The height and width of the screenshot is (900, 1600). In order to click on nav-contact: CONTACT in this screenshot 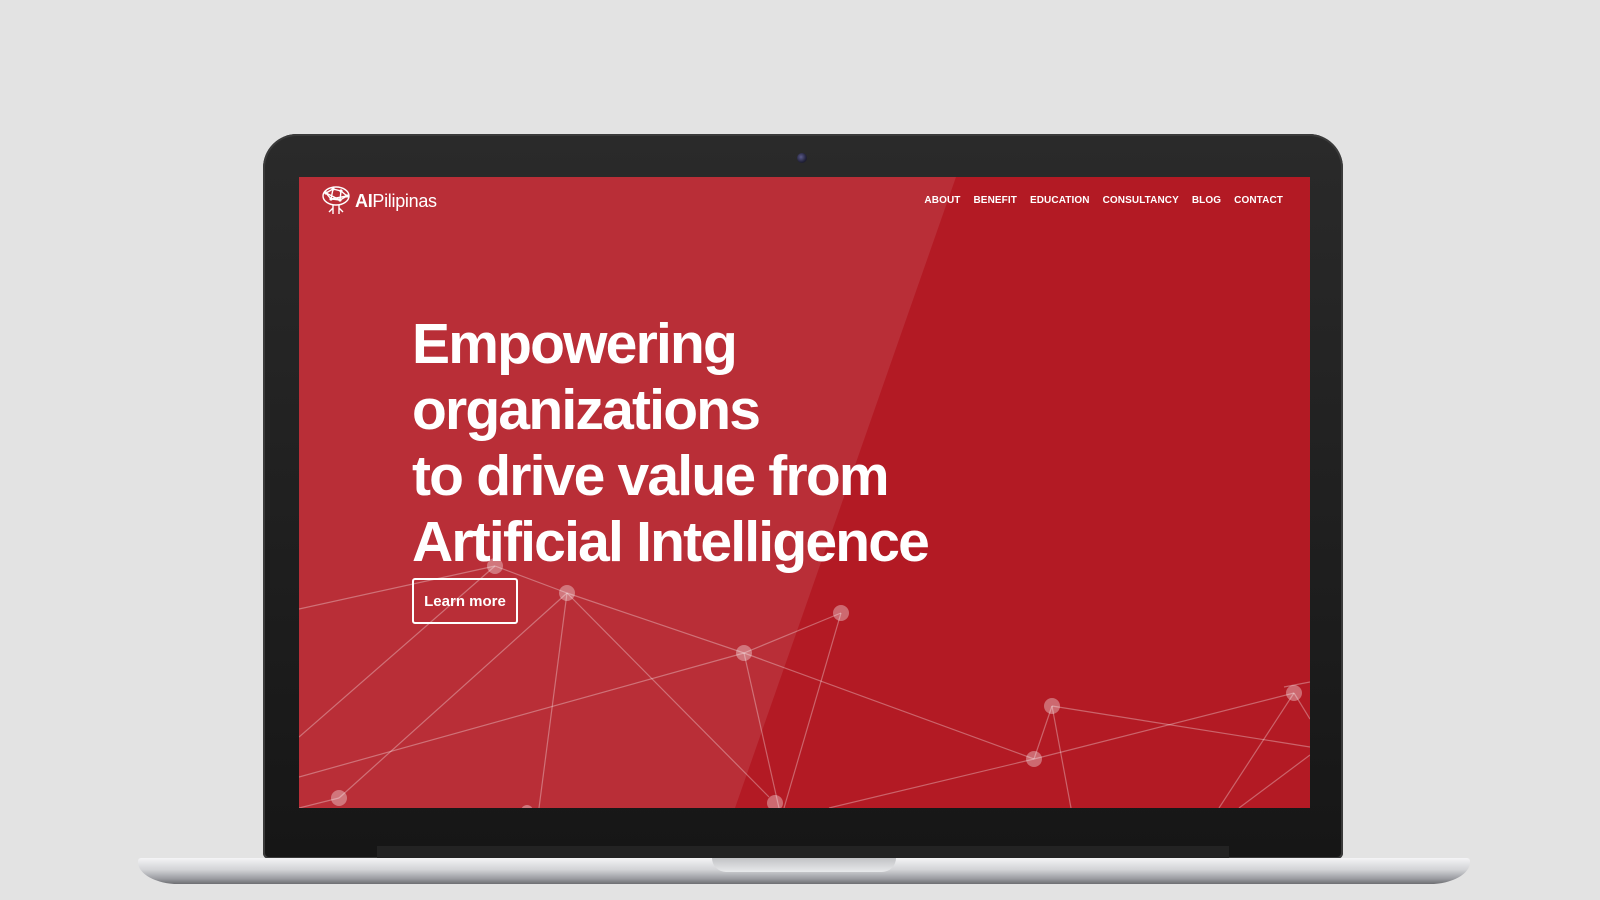, I will do `click(1258, 200)`.